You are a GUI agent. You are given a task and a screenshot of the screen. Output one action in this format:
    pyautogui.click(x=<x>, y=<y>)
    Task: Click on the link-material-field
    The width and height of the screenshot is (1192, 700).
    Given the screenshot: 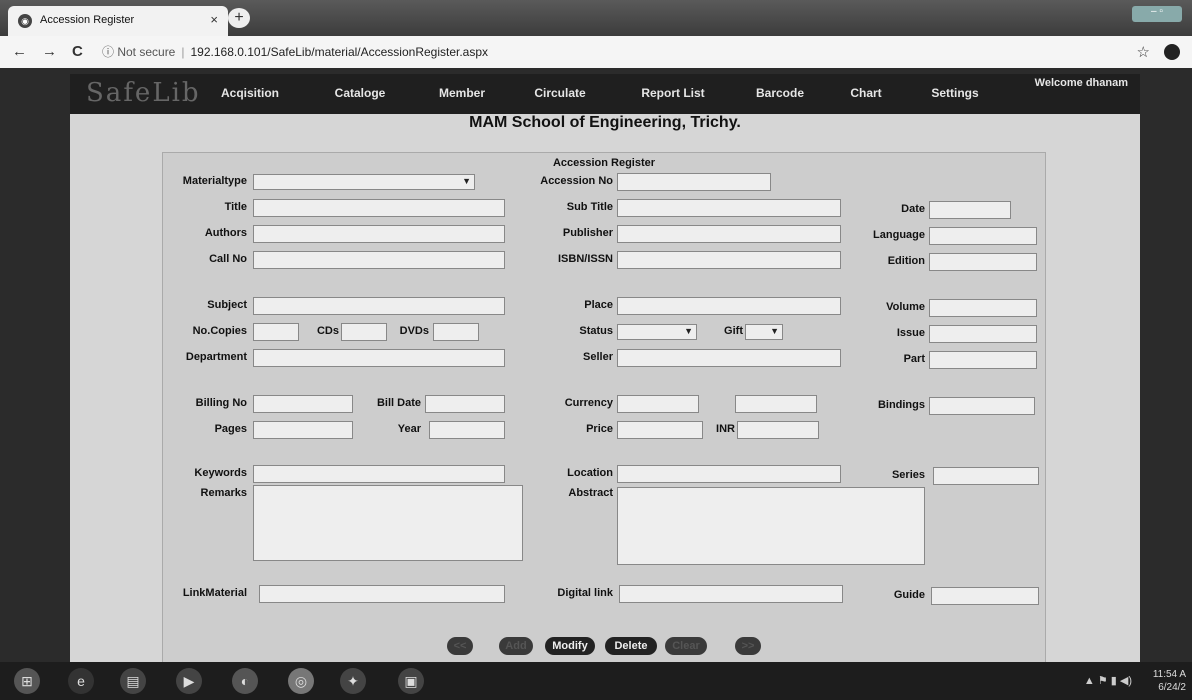 What is the action you would take?
    pyautogui.click(x=382, y=594)
    